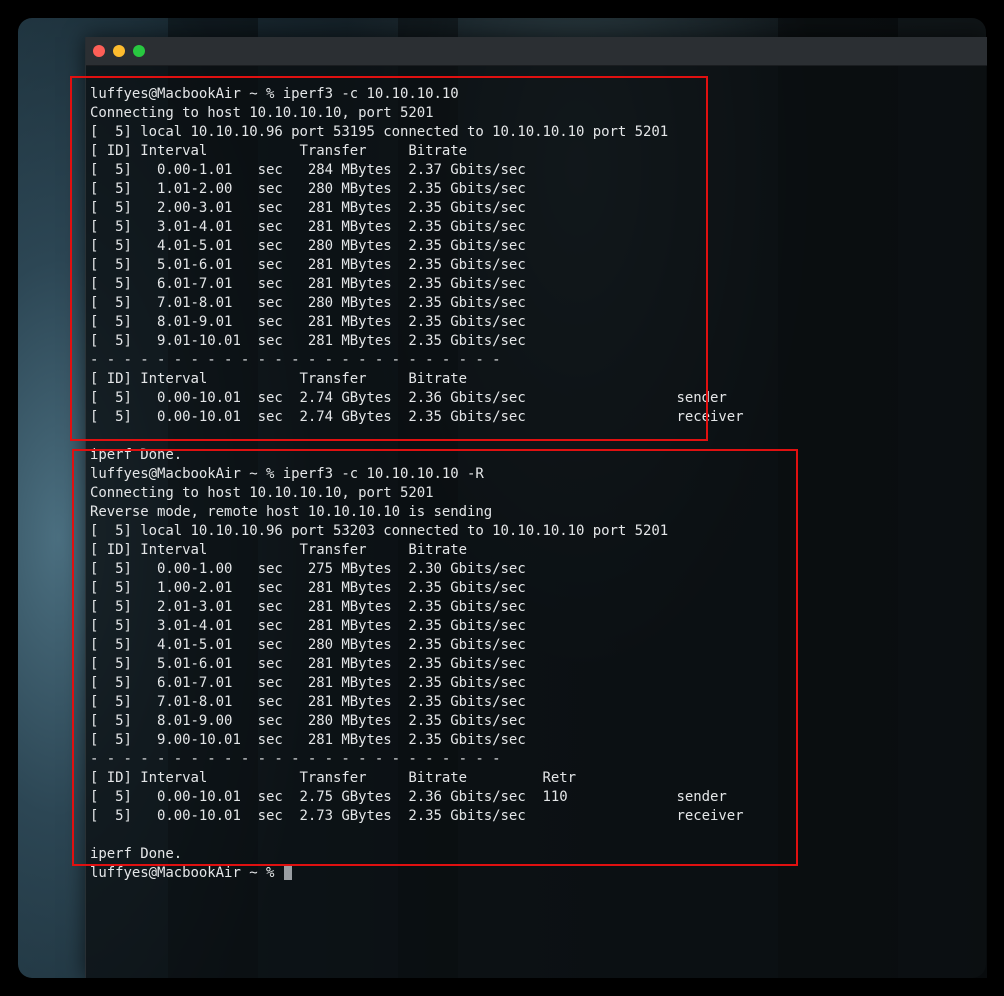 This screenshot has height=996, width=1004. What do you see at coordinates (186, 873) in the screenshot?
I see `terminal-prompt: luffyes@MacbookAir ~ %` at bounding box center [186, 873].